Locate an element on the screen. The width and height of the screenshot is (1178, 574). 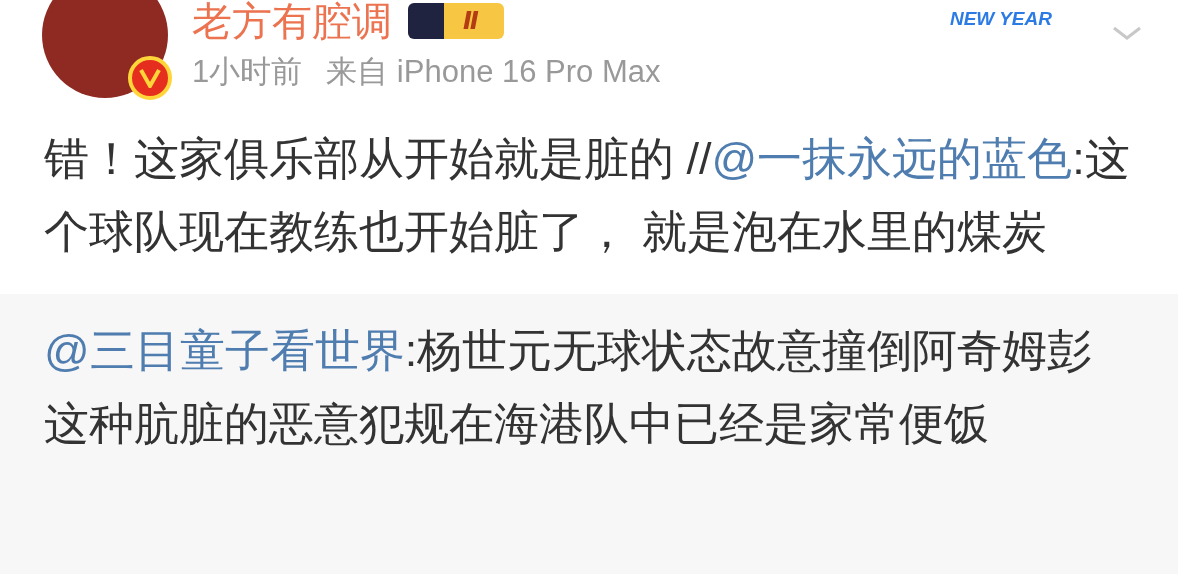
mention-link: @一抹永远的蓝色 is located at coordinates (892, 158).